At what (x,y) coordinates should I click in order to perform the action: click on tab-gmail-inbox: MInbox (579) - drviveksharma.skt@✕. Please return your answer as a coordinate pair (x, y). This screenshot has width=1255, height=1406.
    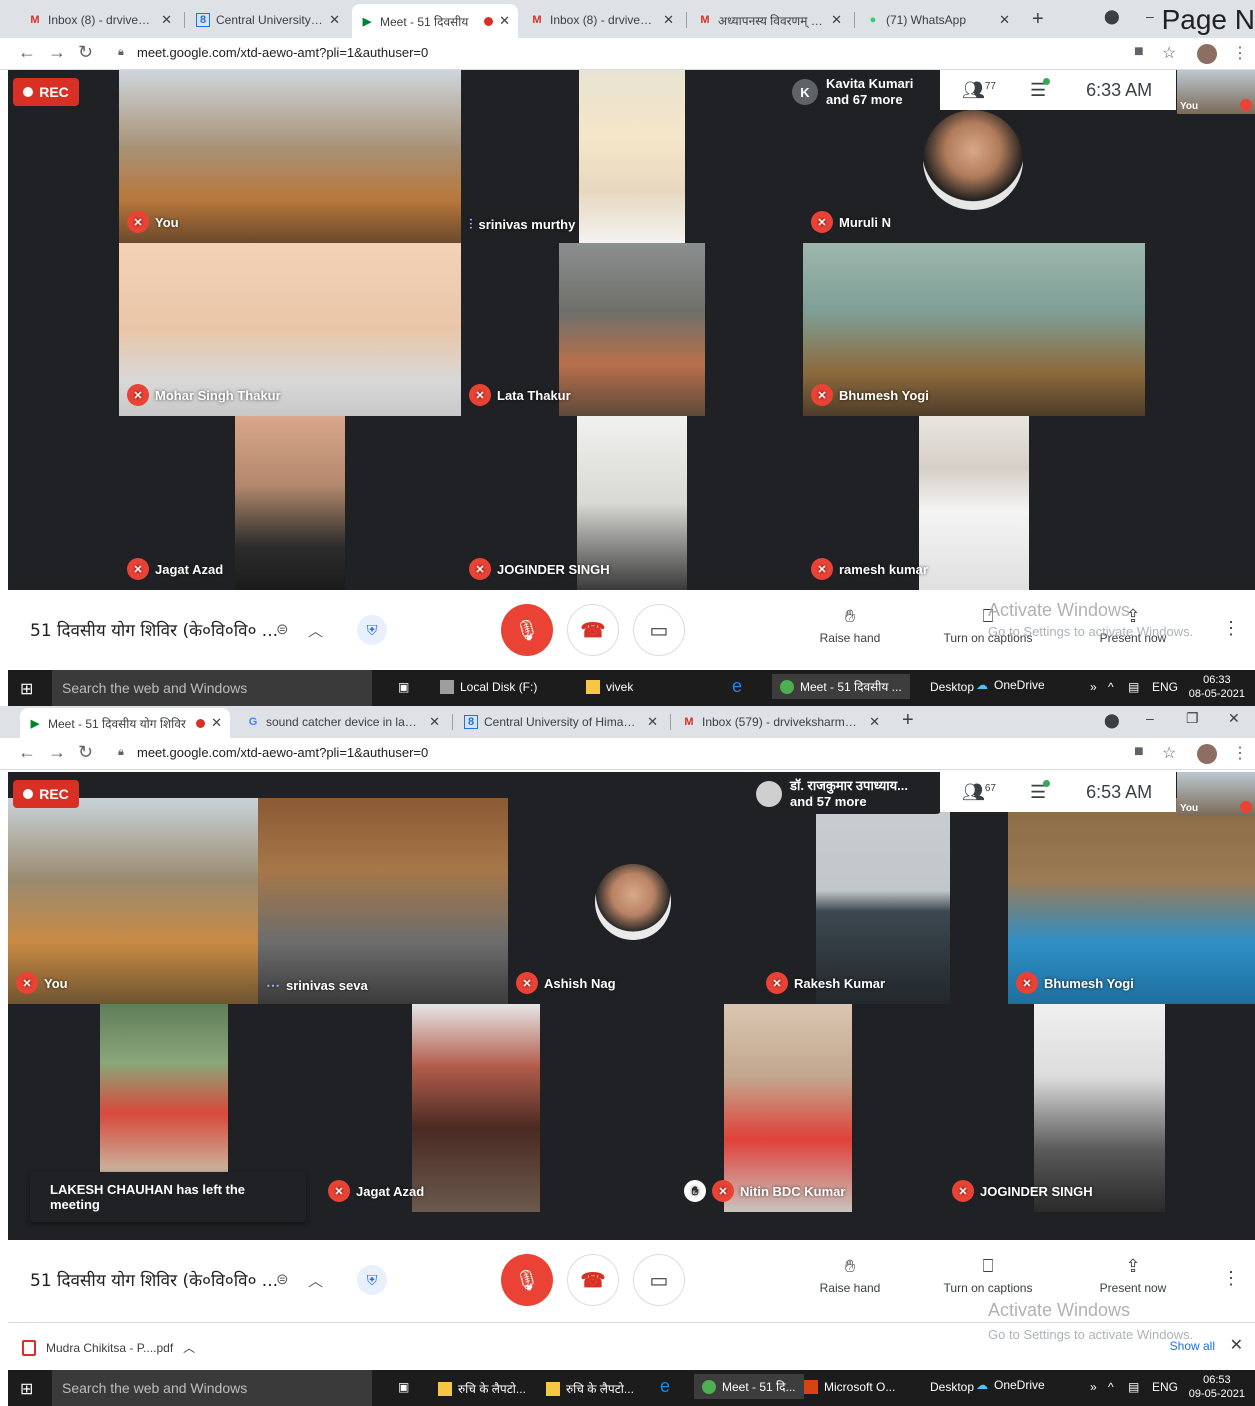
    Looking at the image, I should click on (781, 722).